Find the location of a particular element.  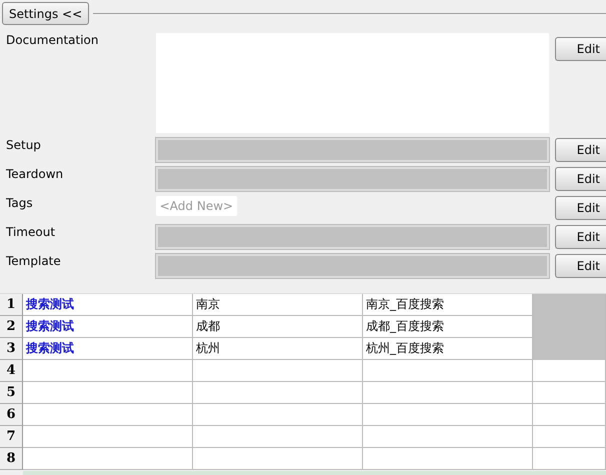

row-number: 2 is located at coordinates (11, 327).